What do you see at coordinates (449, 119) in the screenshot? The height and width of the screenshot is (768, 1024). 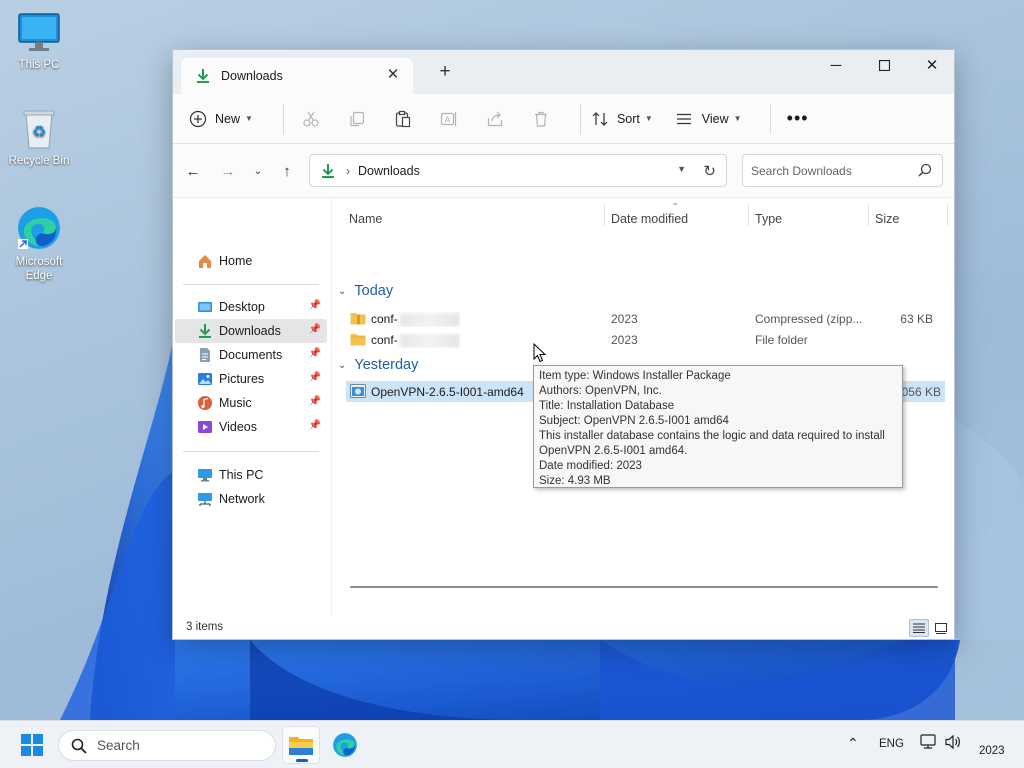 I see `rename-button: A` at bounding box center [449, 119].